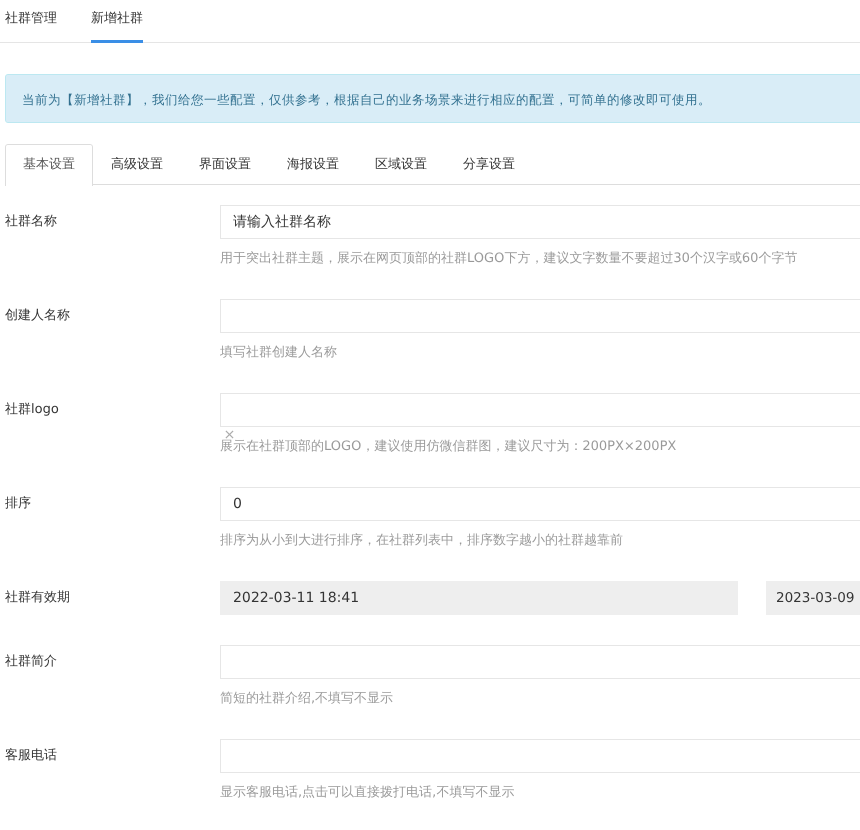 This screenshot has height=830, width=860. Describe the element at coordinates (225, 164) in the screenshot. I see `settings-tab: 界面设置` at that location.